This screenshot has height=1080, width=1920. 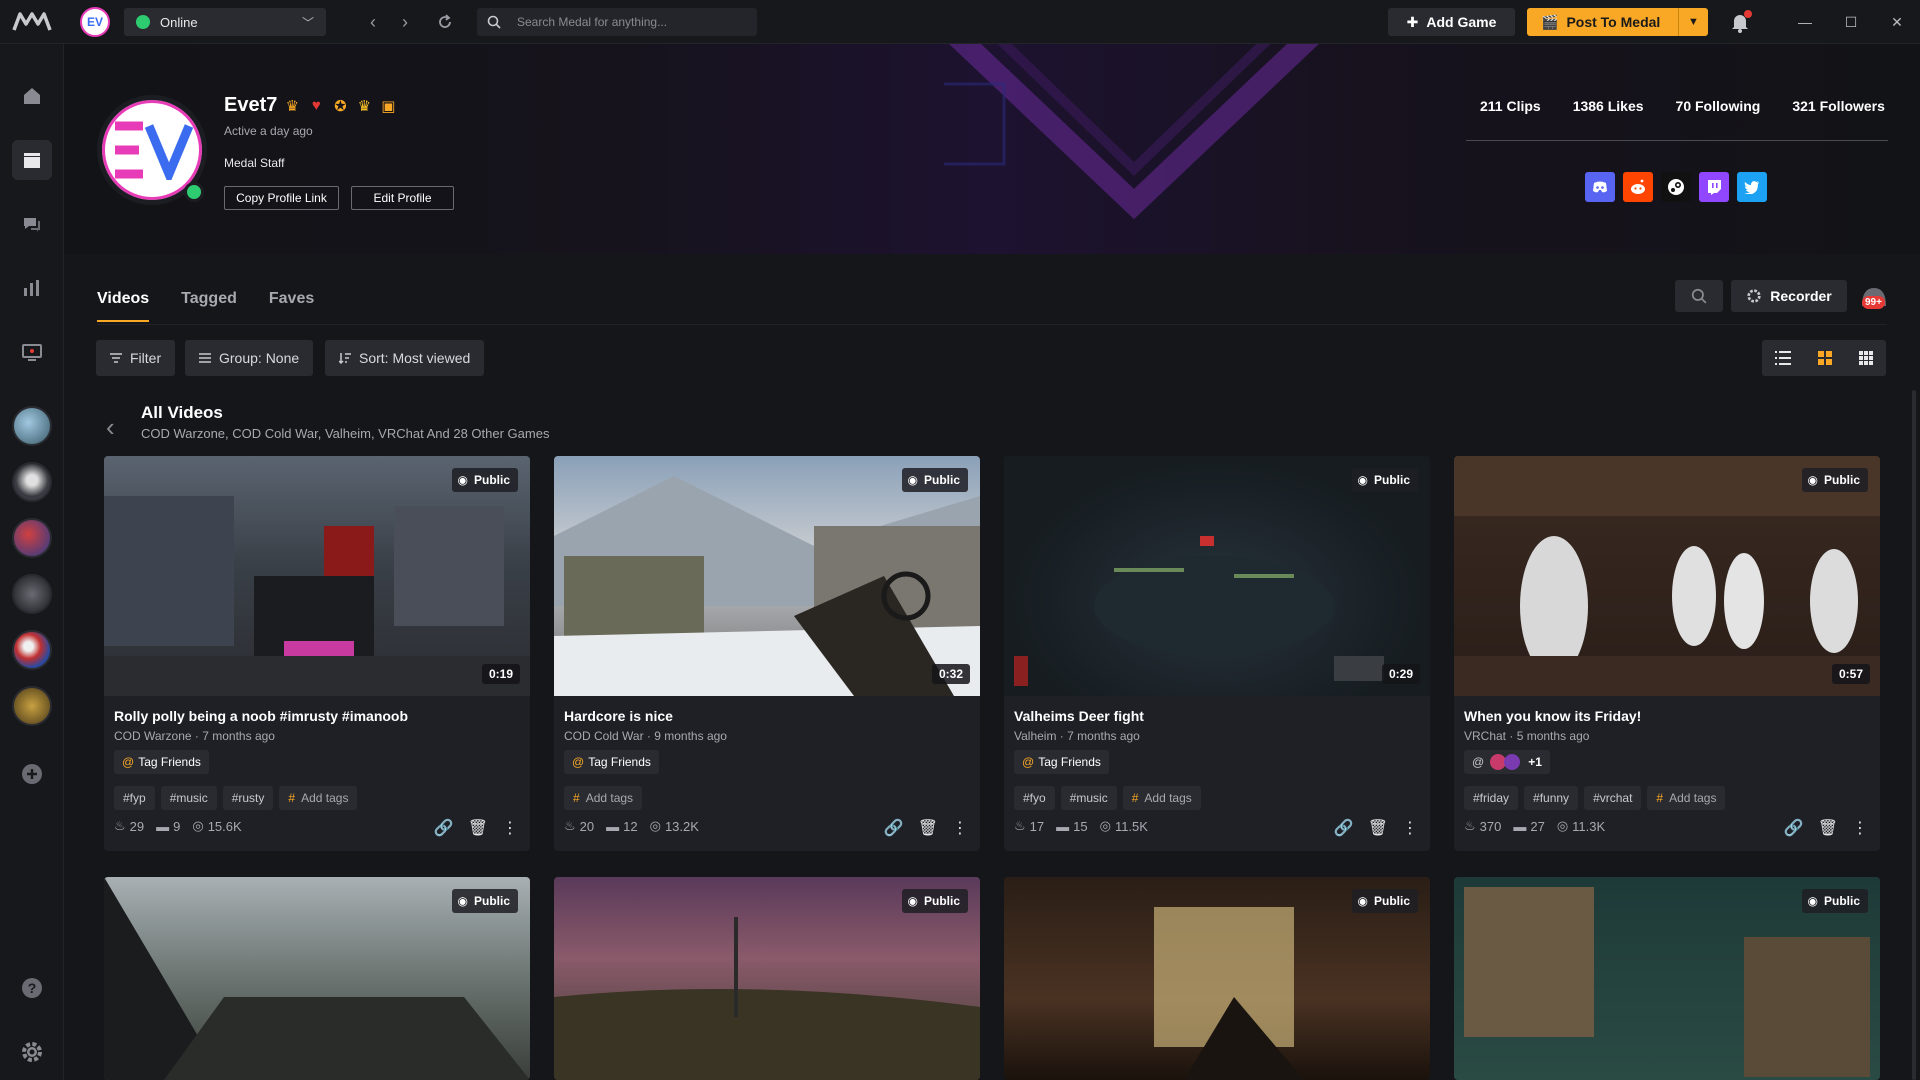 What do you see at coordinates (32, 538) in the screenshot?
I see `game-overwatch-icon` at bounding box center [32, 538].